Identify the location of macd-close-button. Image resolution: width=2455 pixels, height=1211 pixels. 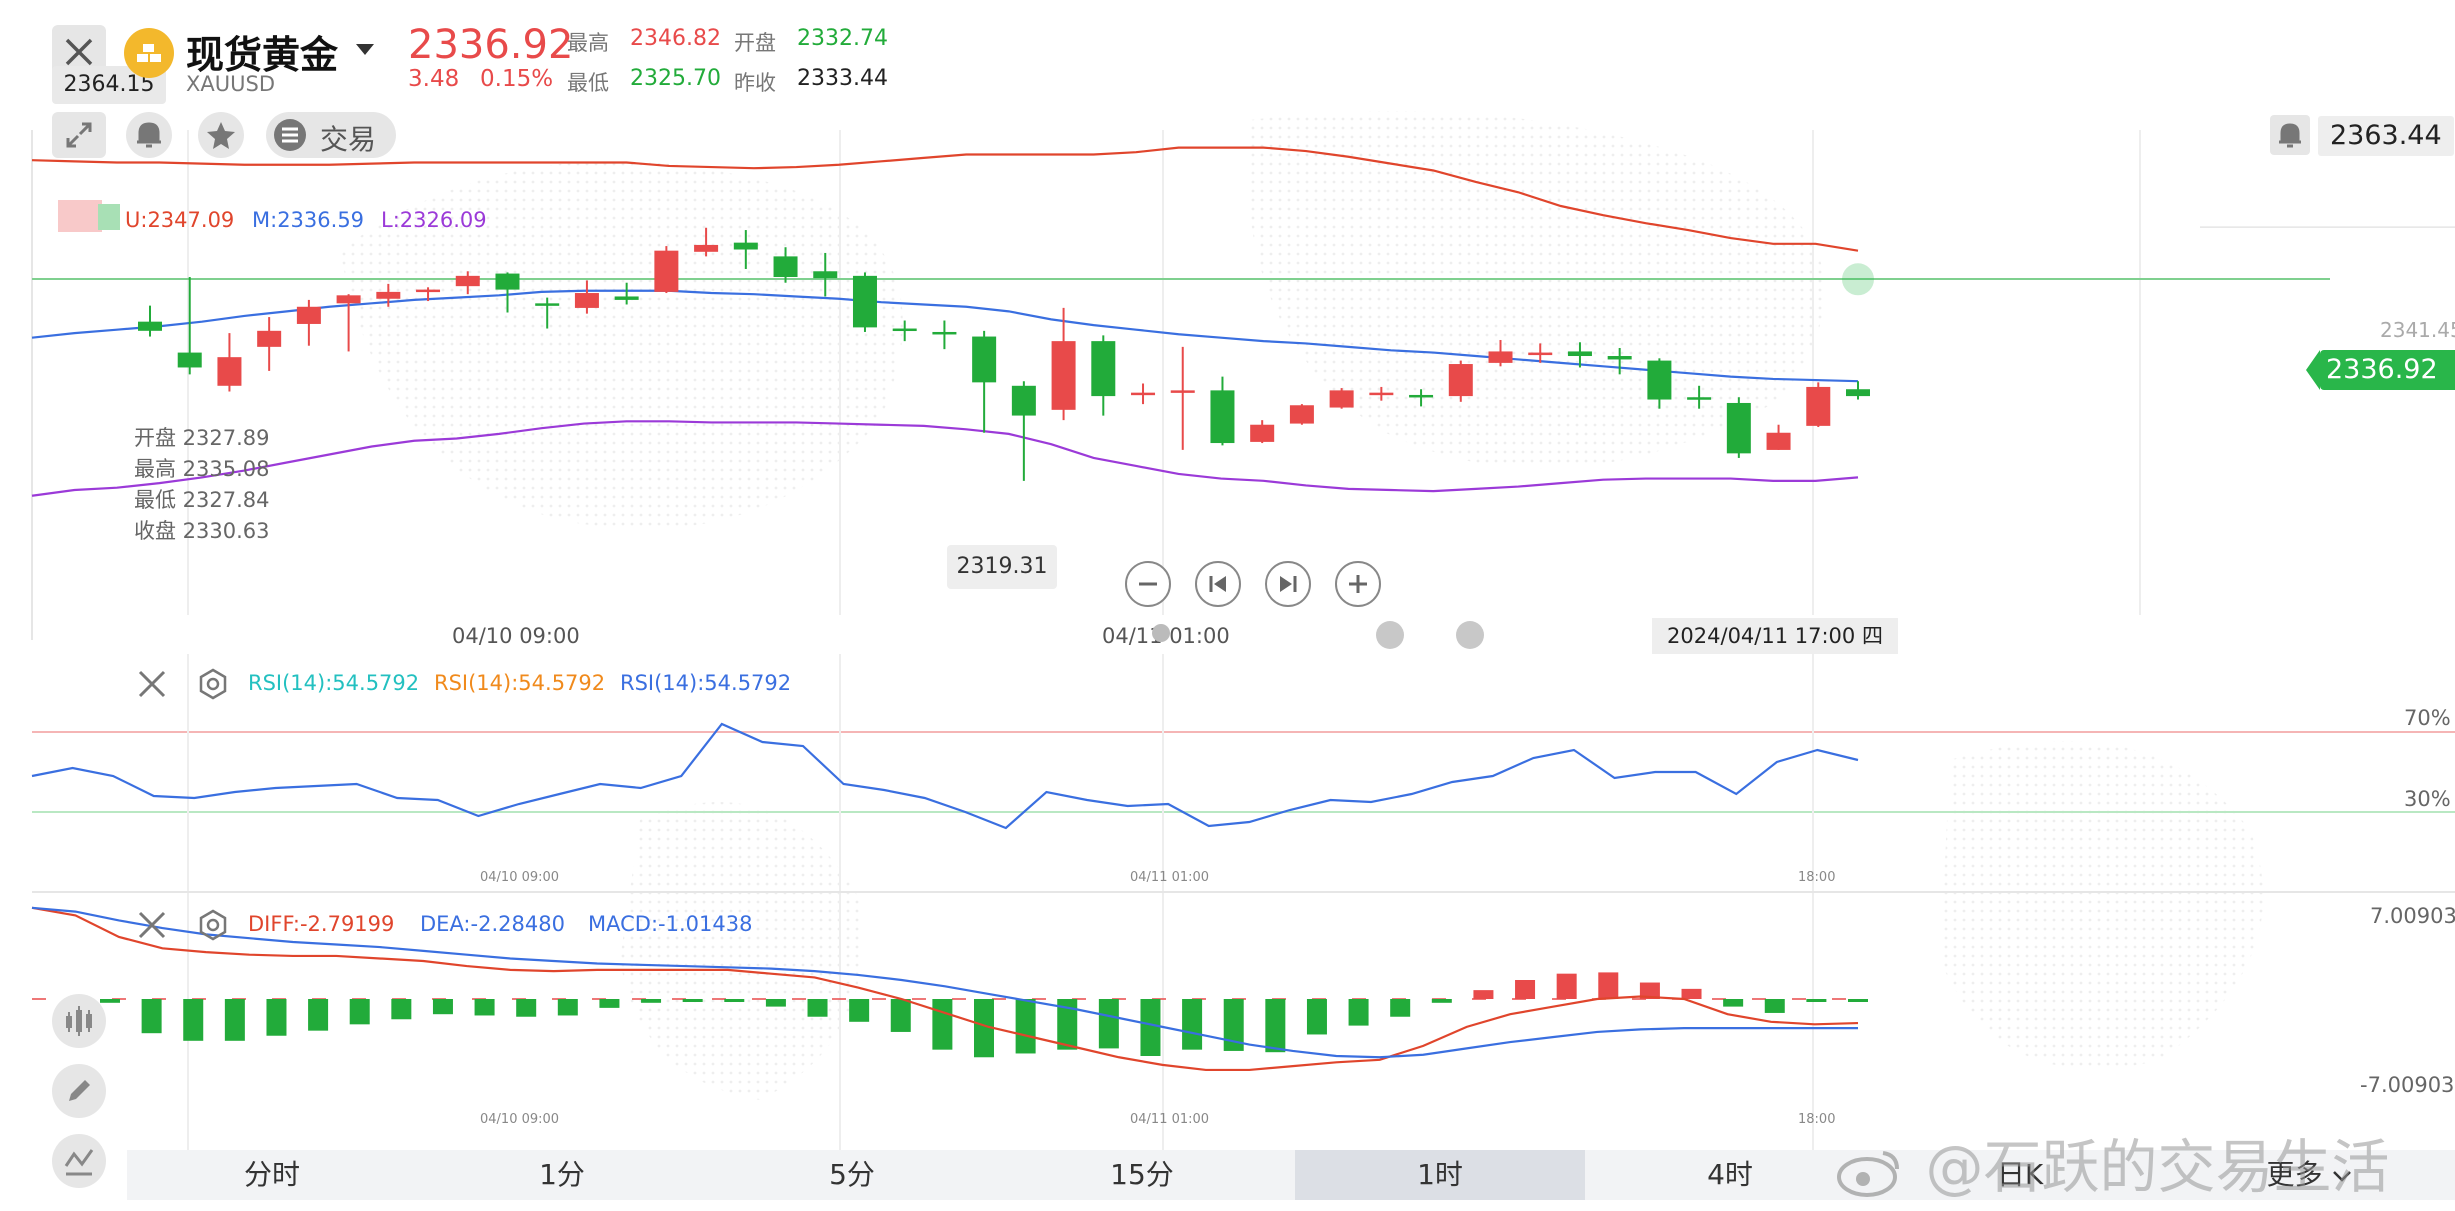
(152, 927).